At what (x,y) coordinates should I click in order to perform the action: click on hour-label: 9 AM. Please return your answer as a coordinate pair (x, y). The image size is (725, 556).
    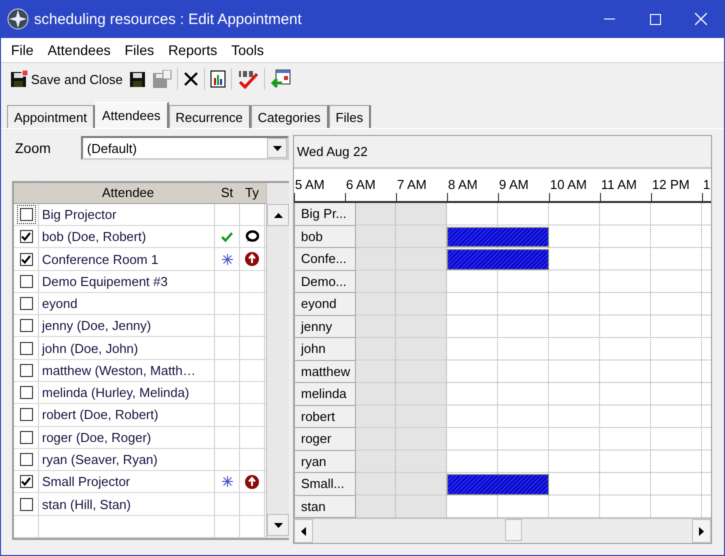
    Looking at the image, I should click on (514, 184).